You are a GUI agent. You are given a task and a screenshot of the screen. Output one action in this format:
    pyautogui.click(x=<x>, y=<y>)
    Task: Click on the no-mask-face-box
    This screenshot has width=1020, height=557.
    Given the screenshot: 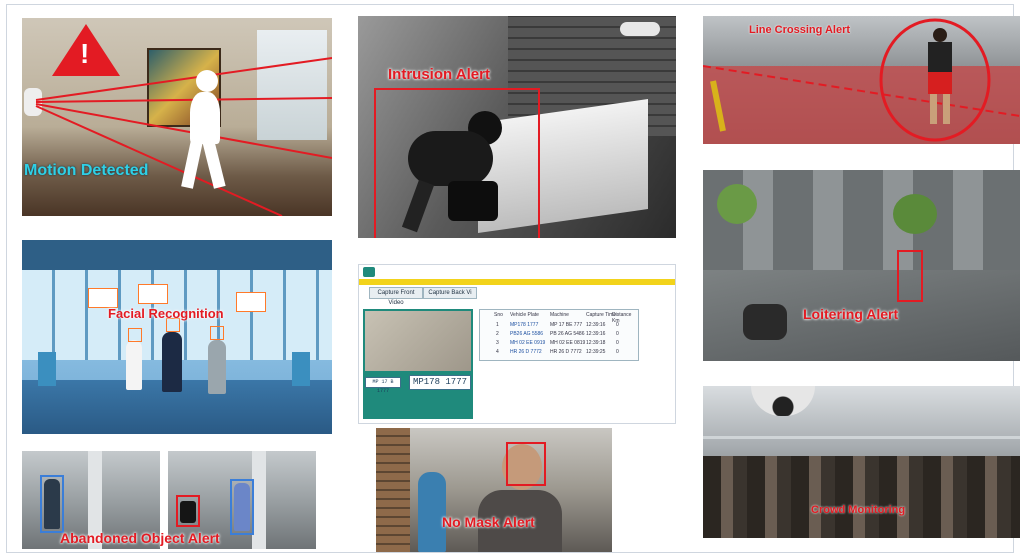 What is the action you would take?
    pyautogui.click(x=526, y=464)
    